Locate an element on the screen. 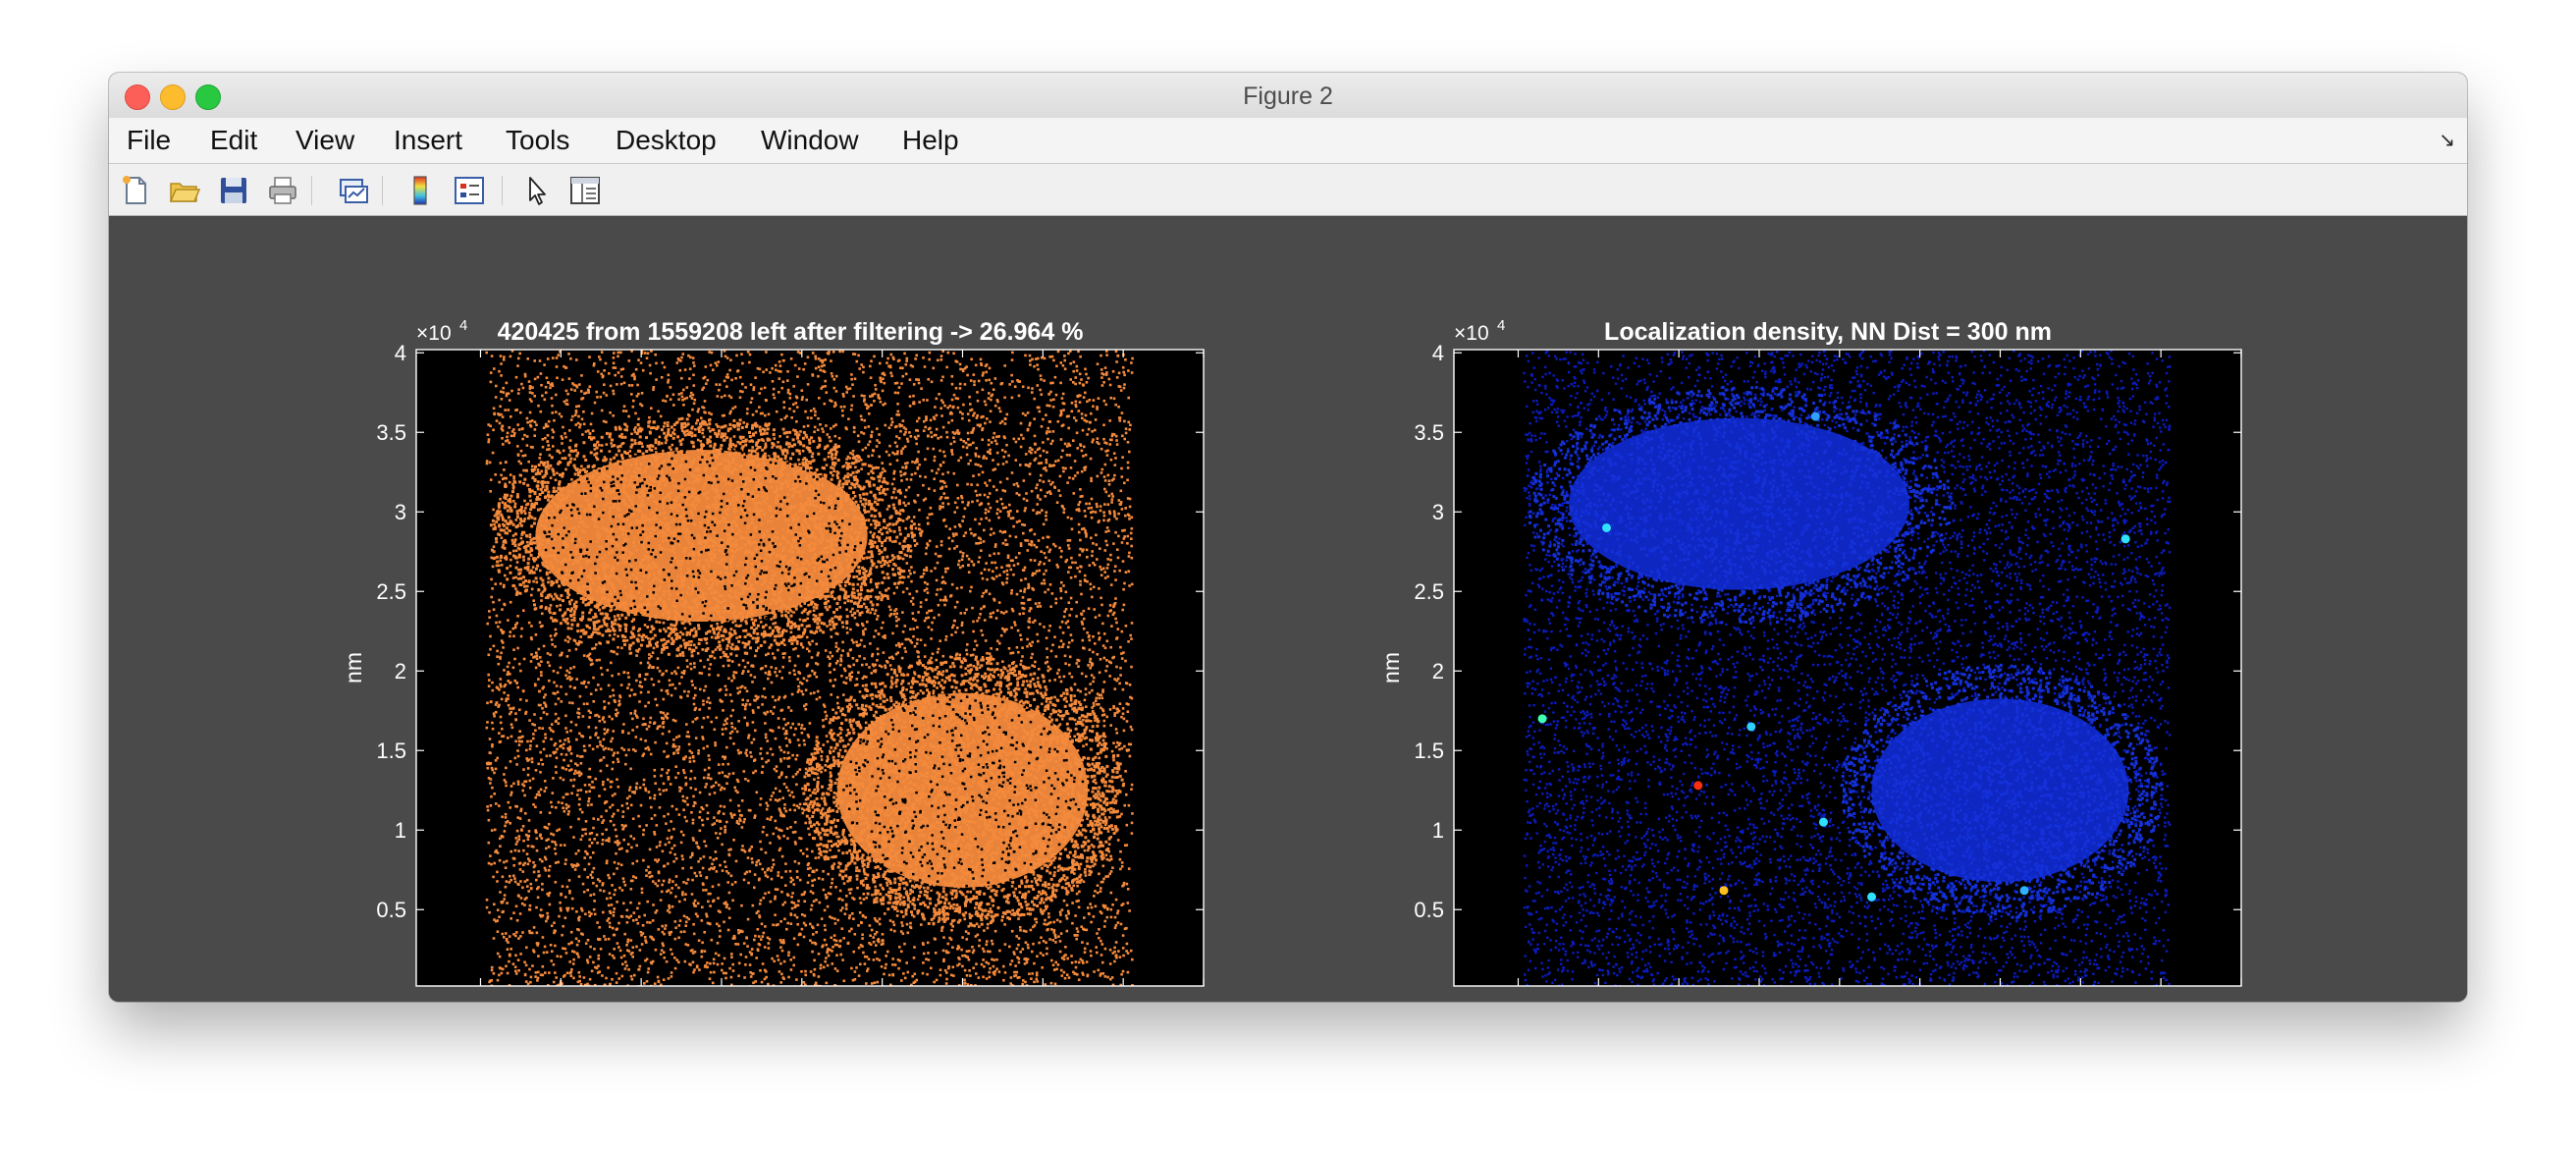 Image resolution: width=2576 pixels, height=1149 pixels. menu-edit: Edit is located at coordinates (233, 140).